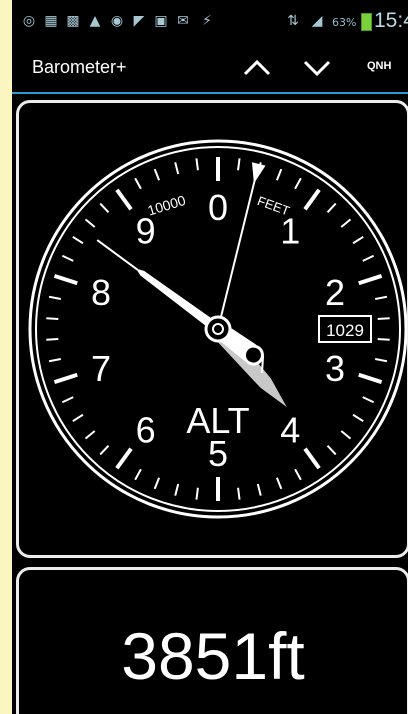  I want to click on label-alt: ALT, so click(217, 420).